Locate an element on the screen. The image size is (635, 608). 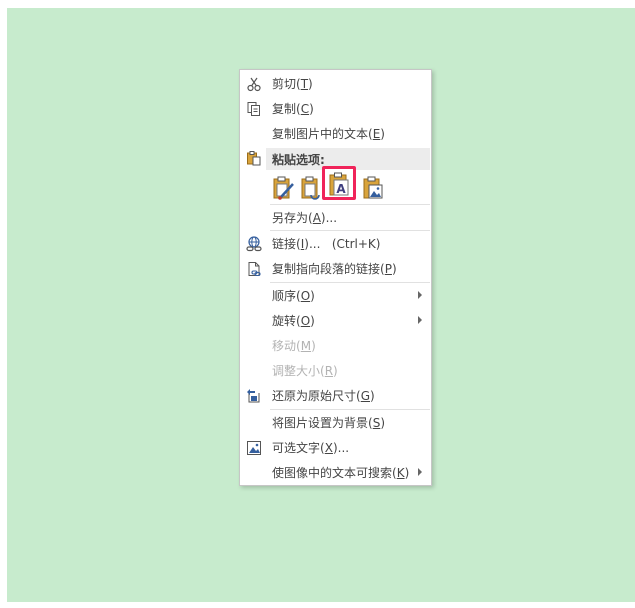
copy-icon is located at coordinates (253, 109).